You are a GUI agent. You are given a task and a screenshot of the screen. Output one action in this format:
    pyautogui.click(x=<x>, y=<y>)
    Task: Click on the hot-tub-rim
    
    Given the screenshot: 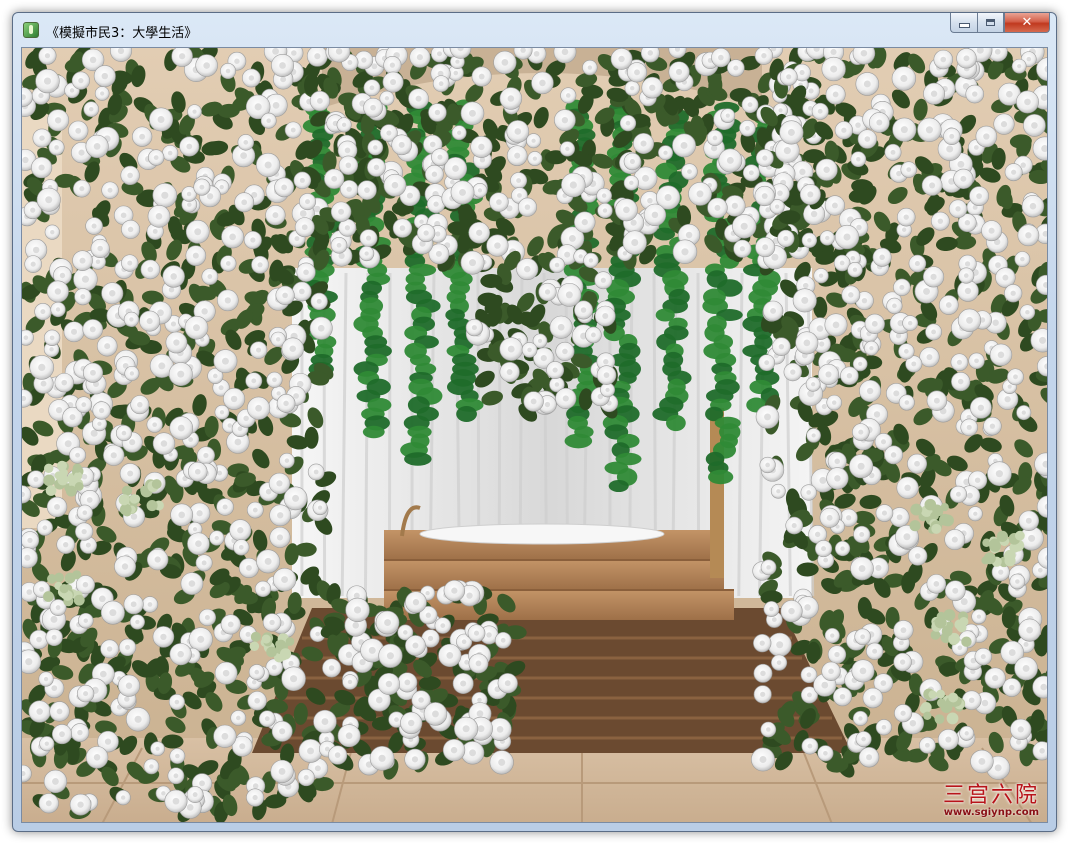 What is the action you would take?
    pyautogui.click(x=542, y=534)
    